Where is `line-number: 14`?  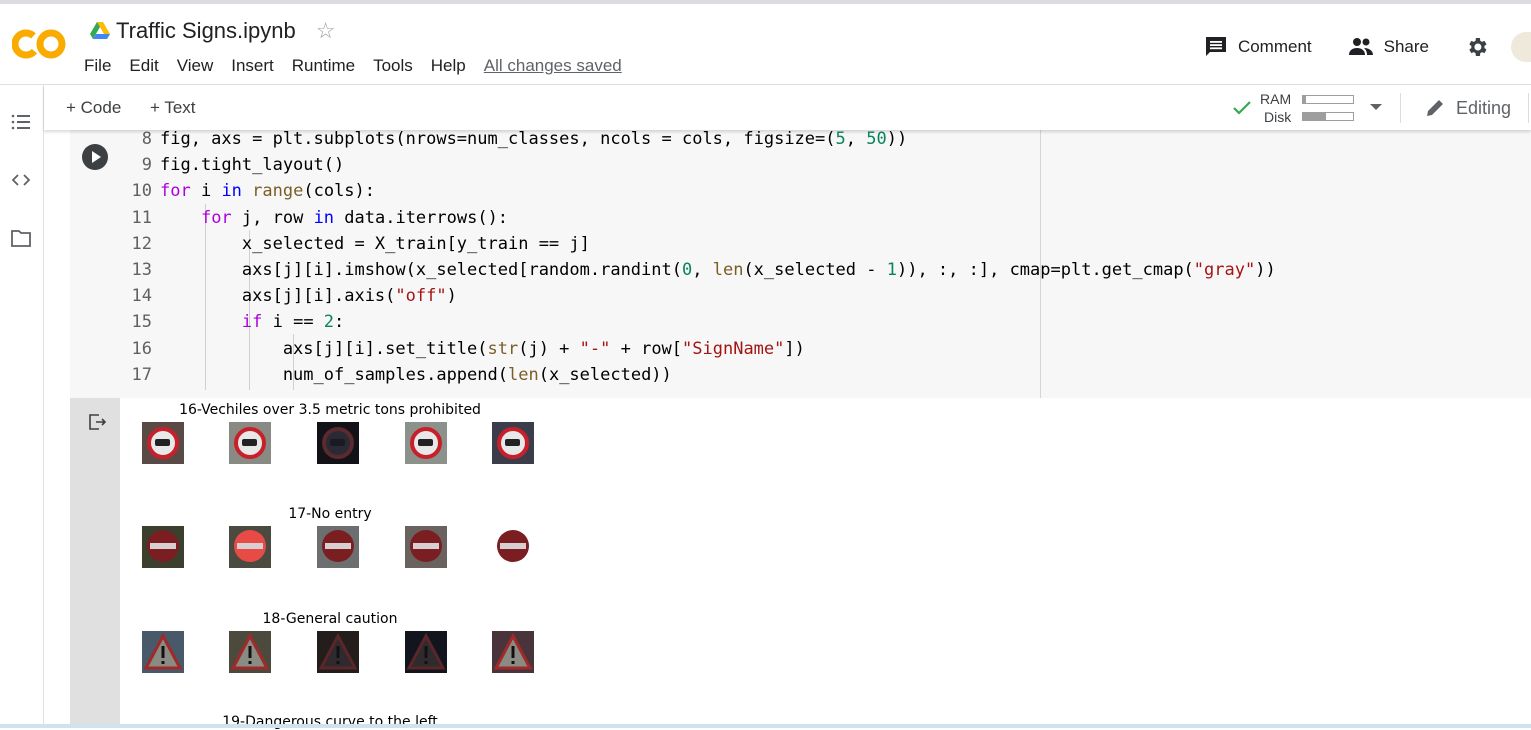
line-number: 14 is located at coordinates (141, 296).